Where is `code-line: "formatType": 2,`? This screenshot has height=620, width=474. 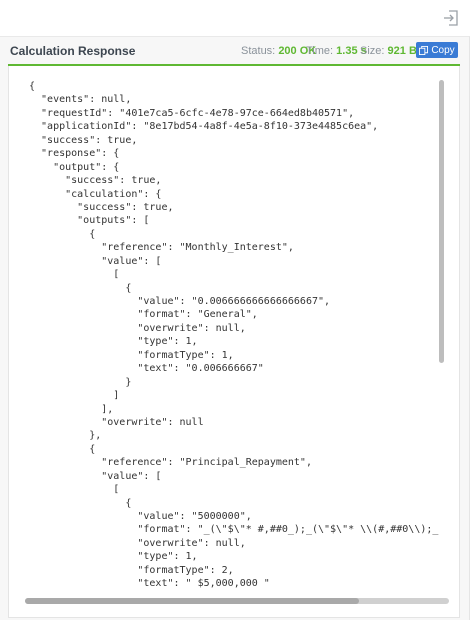 code-line: "formatType": 2, is located at coordinates (131, 570).